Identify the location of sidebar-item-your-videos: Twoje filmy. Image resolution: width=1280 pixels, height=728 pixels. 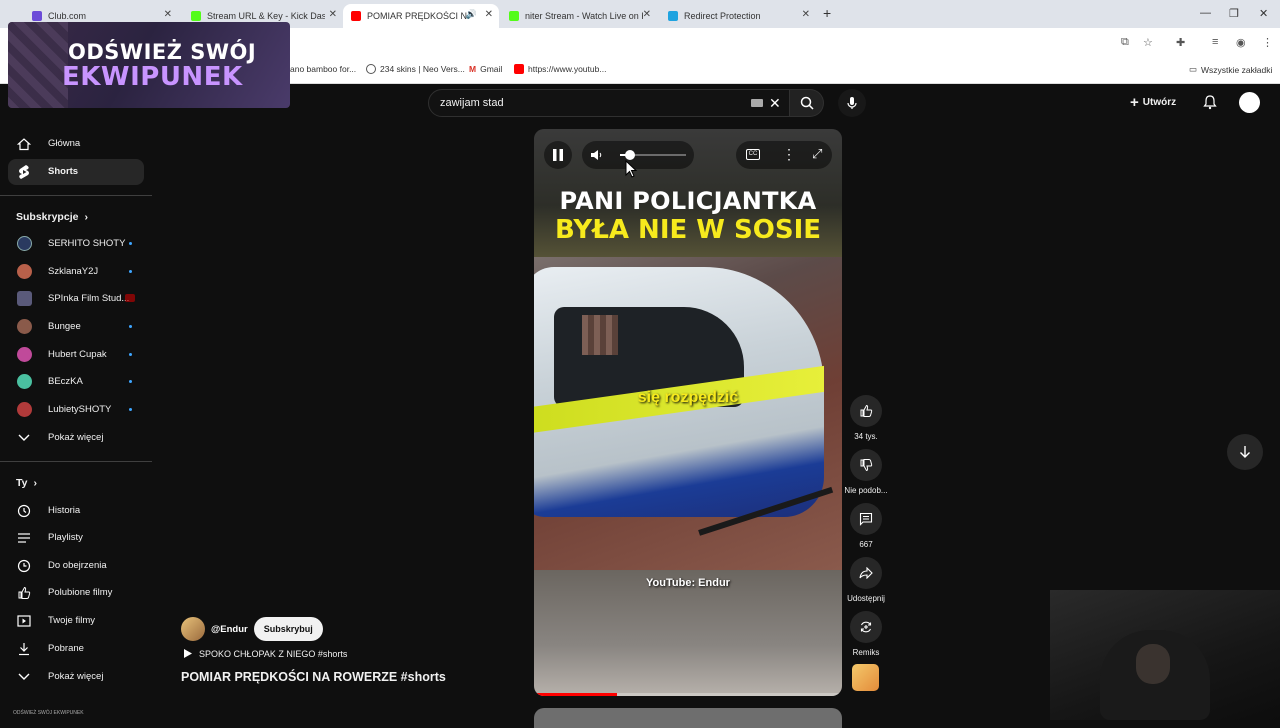
(76, 621).